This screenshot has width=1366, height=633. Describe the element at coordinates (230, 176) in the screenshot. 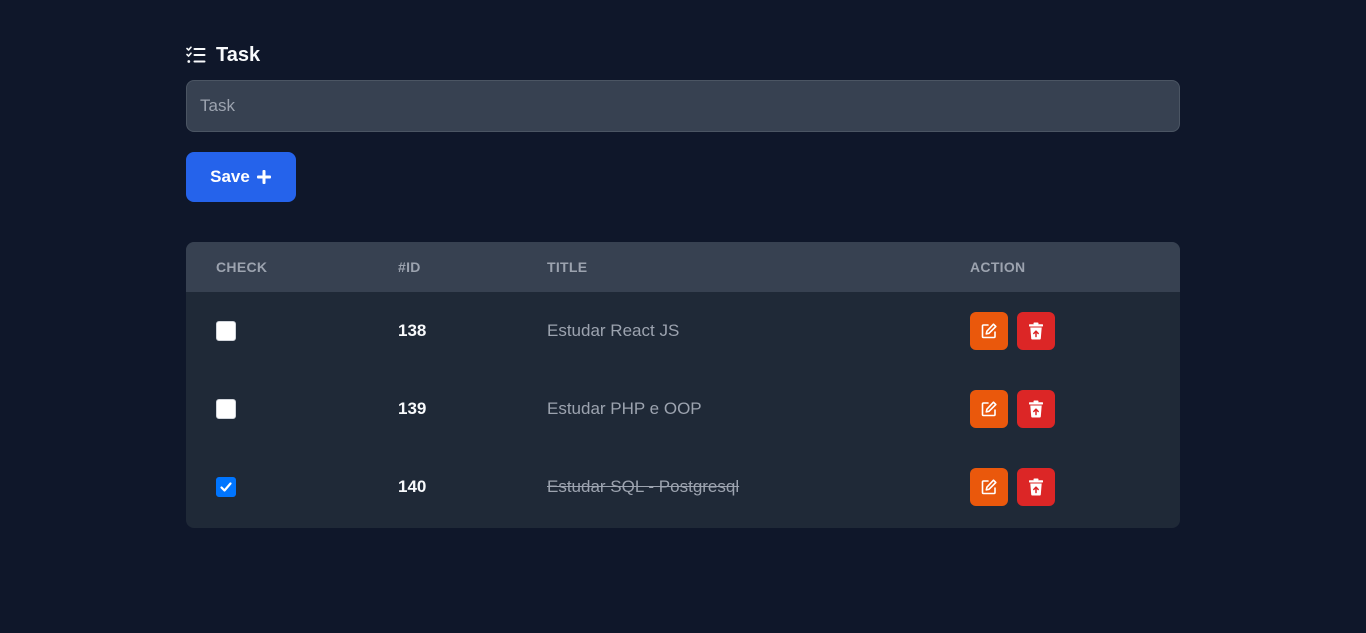

I see `save-button-label: Save` at that location.